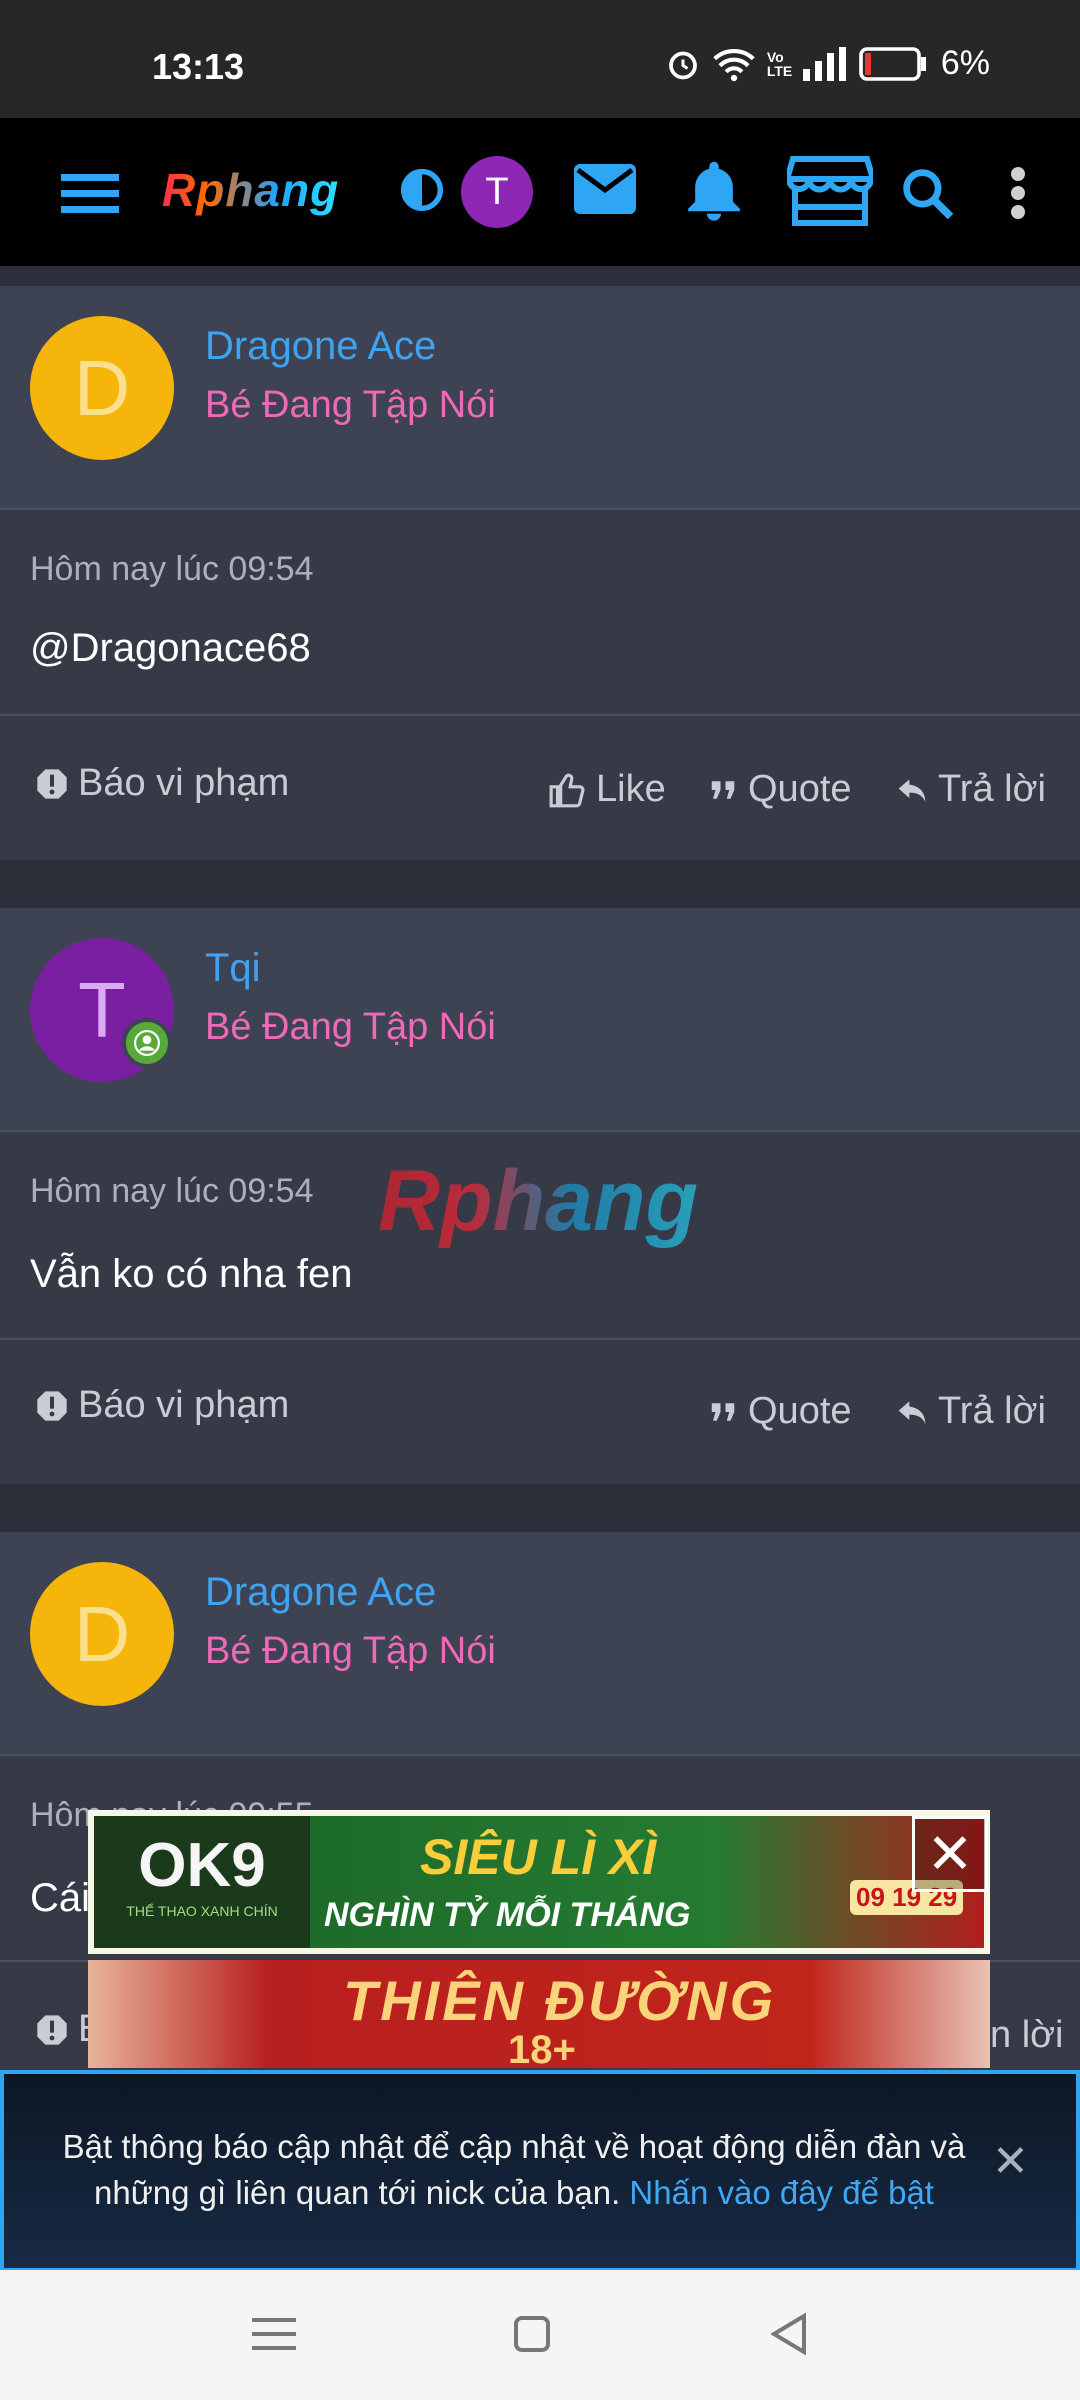 The height and width of the screenshot is (2400, 1080). What do you see at coordinates (497, 192) in the screenshot?
I see `user-avatar-button: T` at bounding box center [497, 192].